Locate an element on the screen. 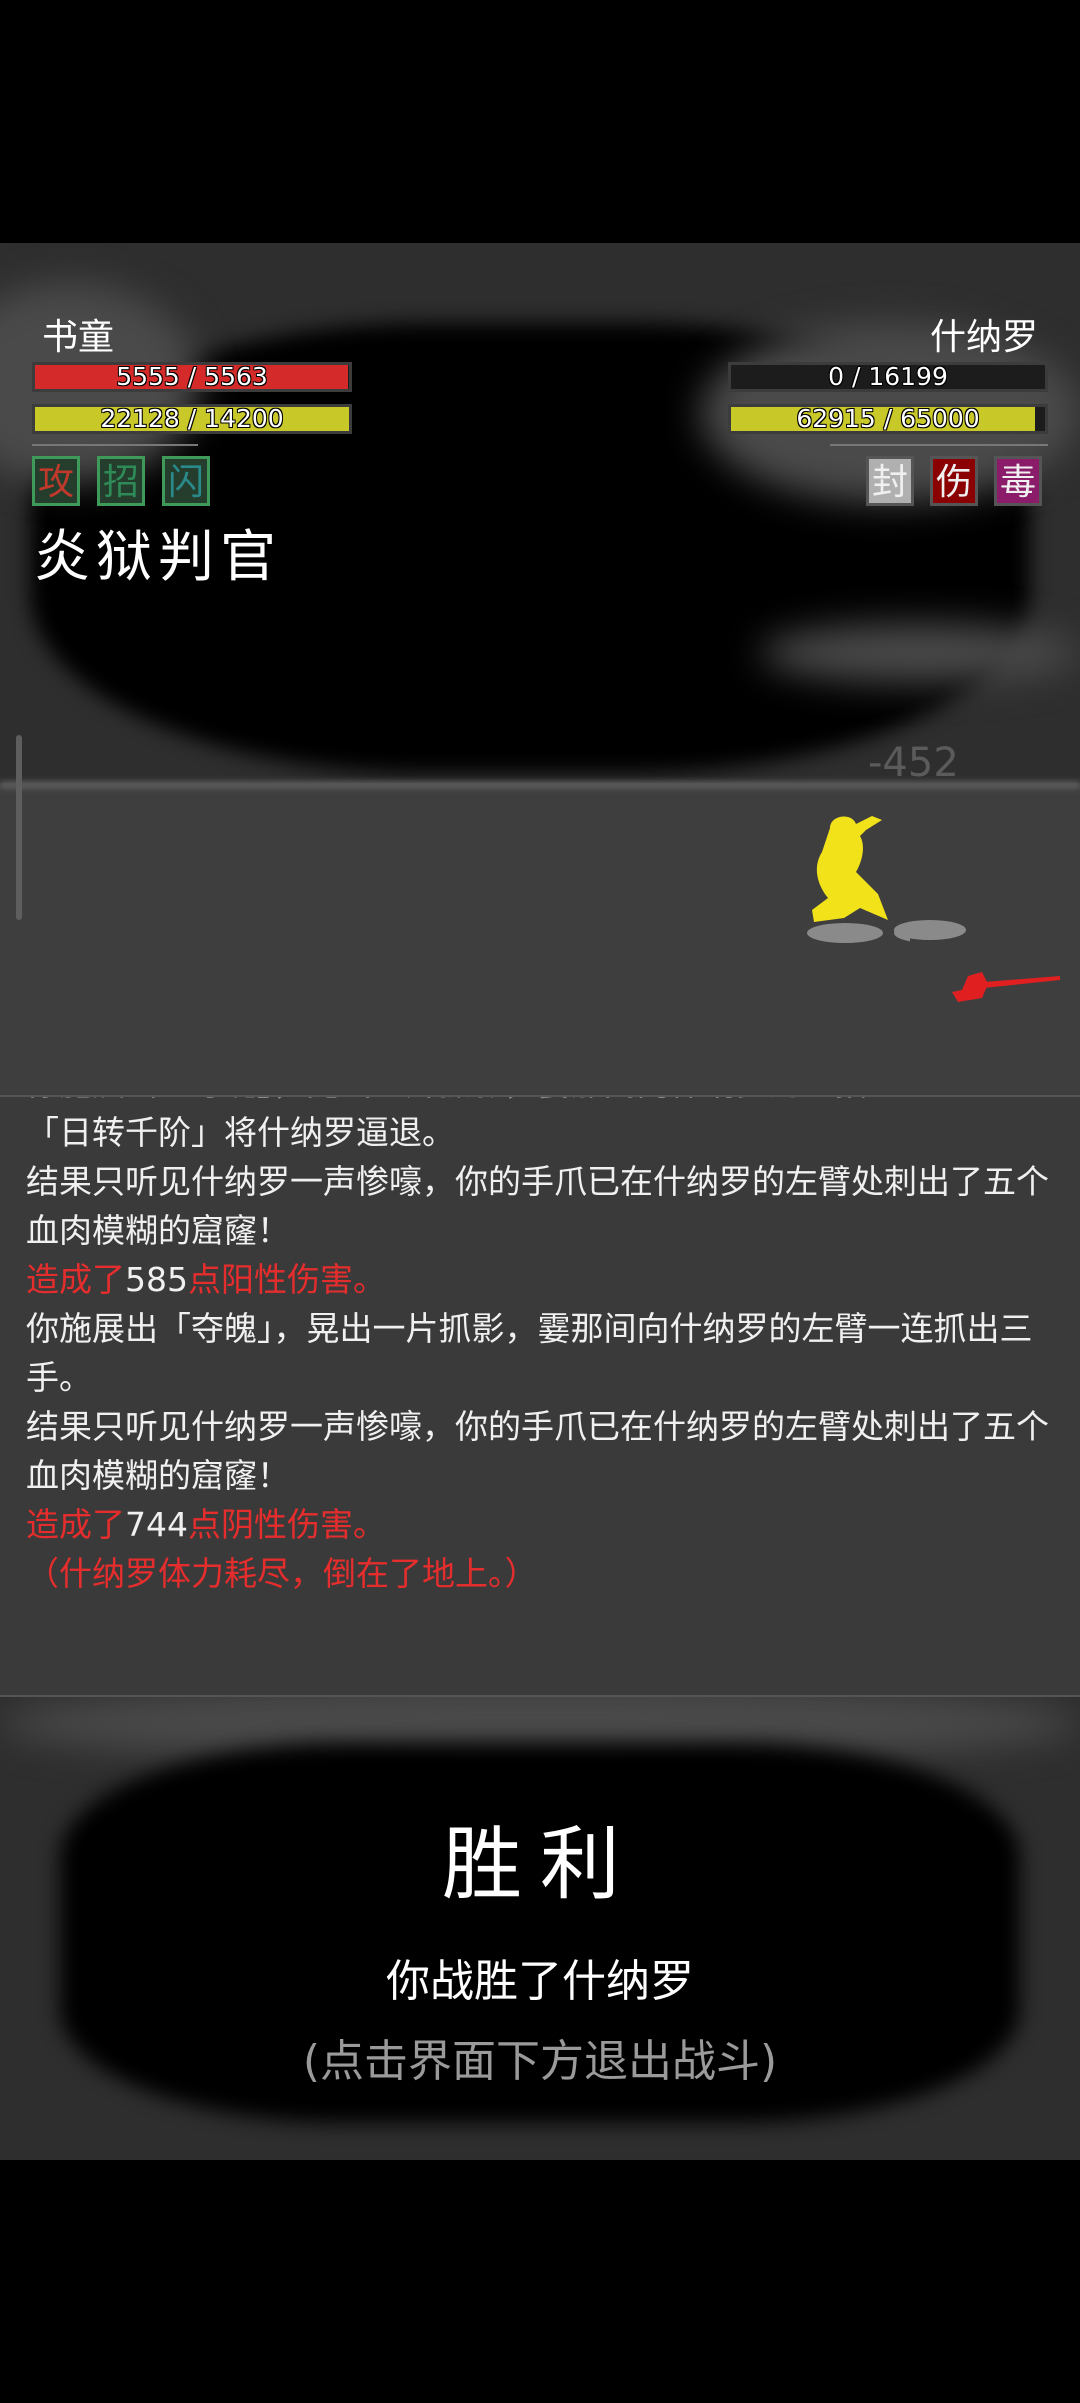  player-divider is located at coordinates (115, 445).